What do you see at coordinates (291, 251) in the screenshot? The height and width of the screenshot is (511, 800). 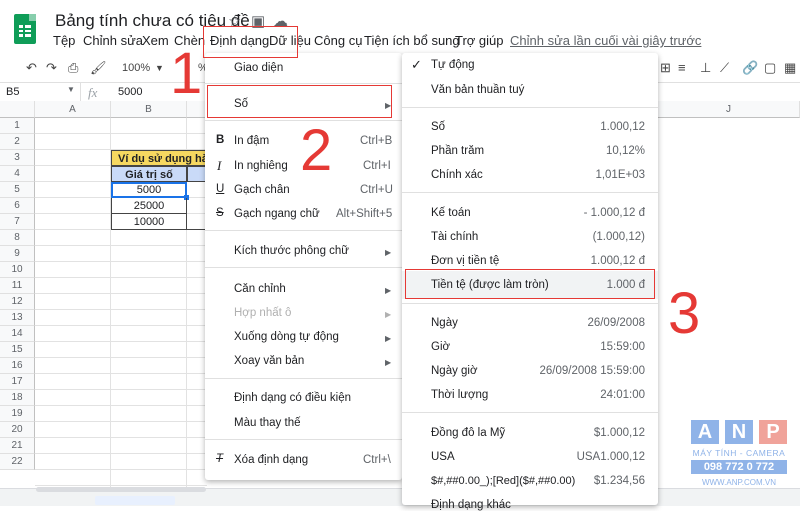 I see `menu-item-font-size: Kích thước phông chữ` at bounding box center [291, 251].